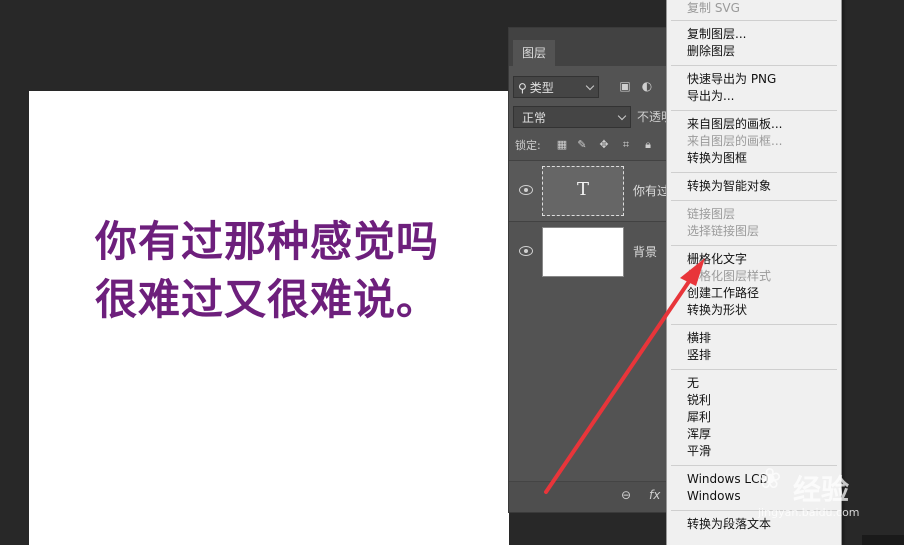 The width and height of the screenshot is (904, 545). What do you see at coordinates (717, 310) in the screenshot?
I see `menu-item-convert-to-shape: 转换为形状` at bounding box center [717, 310].